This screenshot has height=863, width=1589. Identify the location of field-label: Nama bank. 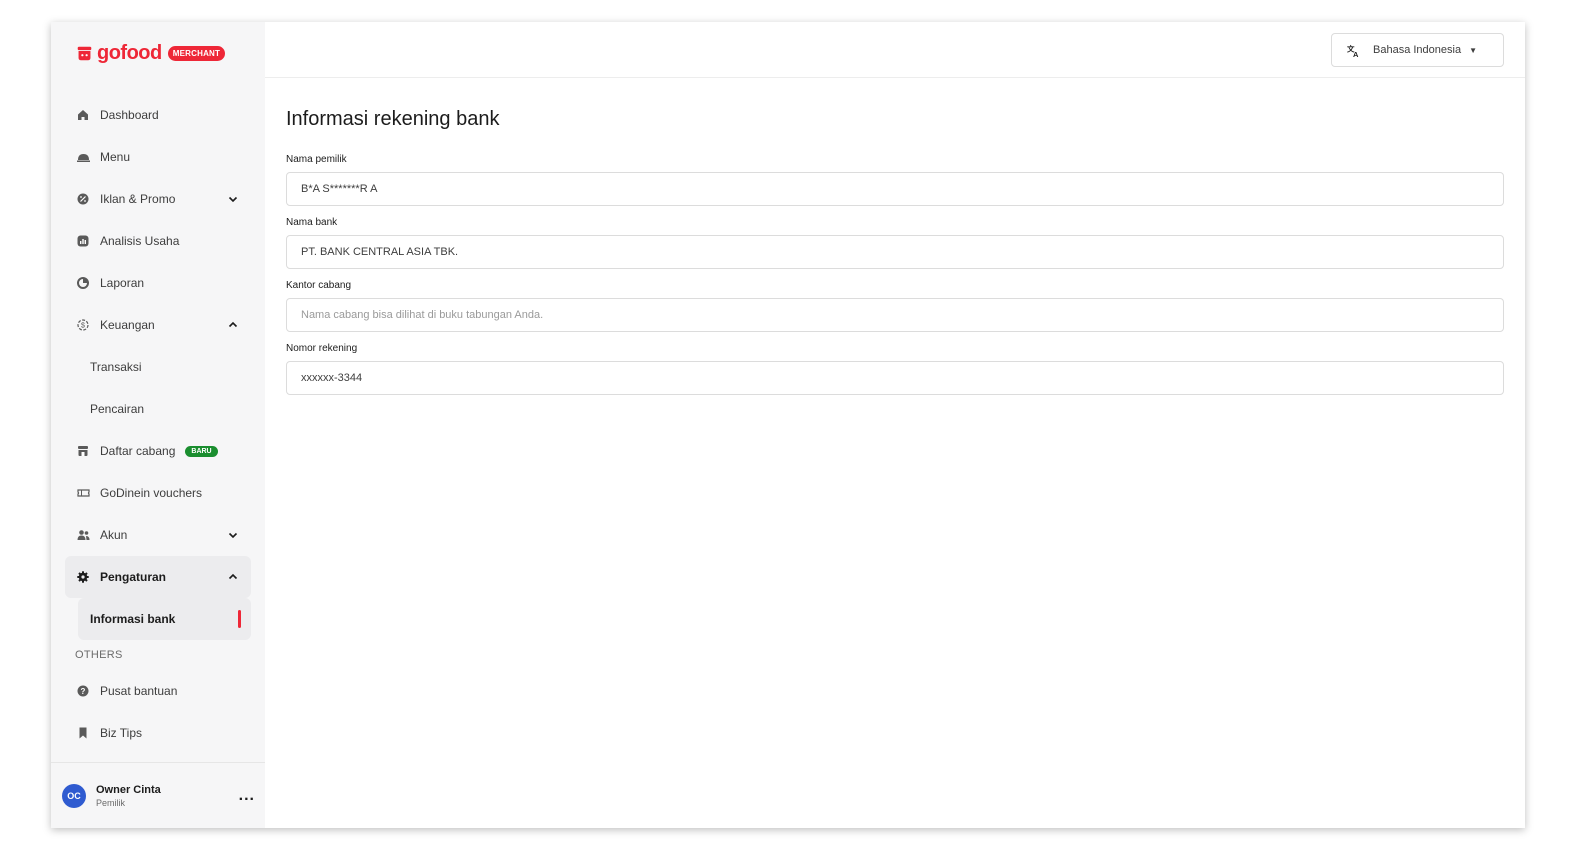
(312, 222).